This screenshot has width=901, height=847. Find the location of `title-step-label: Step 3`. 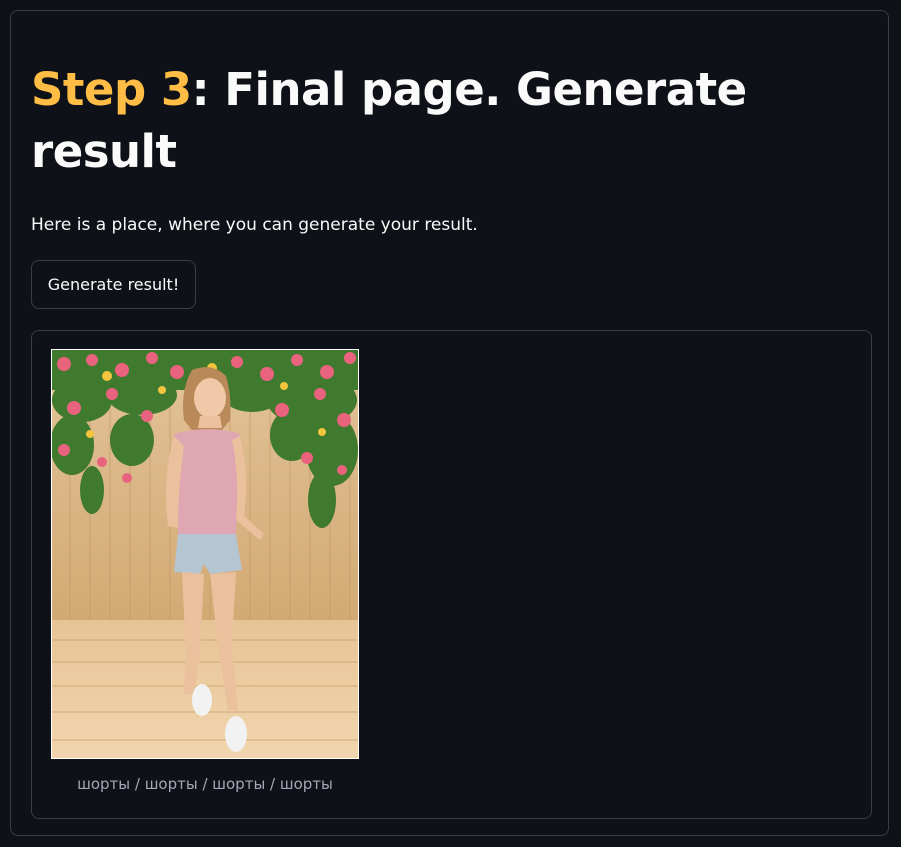

title-step-label: Step 3 is located at coordinates (111, 89).